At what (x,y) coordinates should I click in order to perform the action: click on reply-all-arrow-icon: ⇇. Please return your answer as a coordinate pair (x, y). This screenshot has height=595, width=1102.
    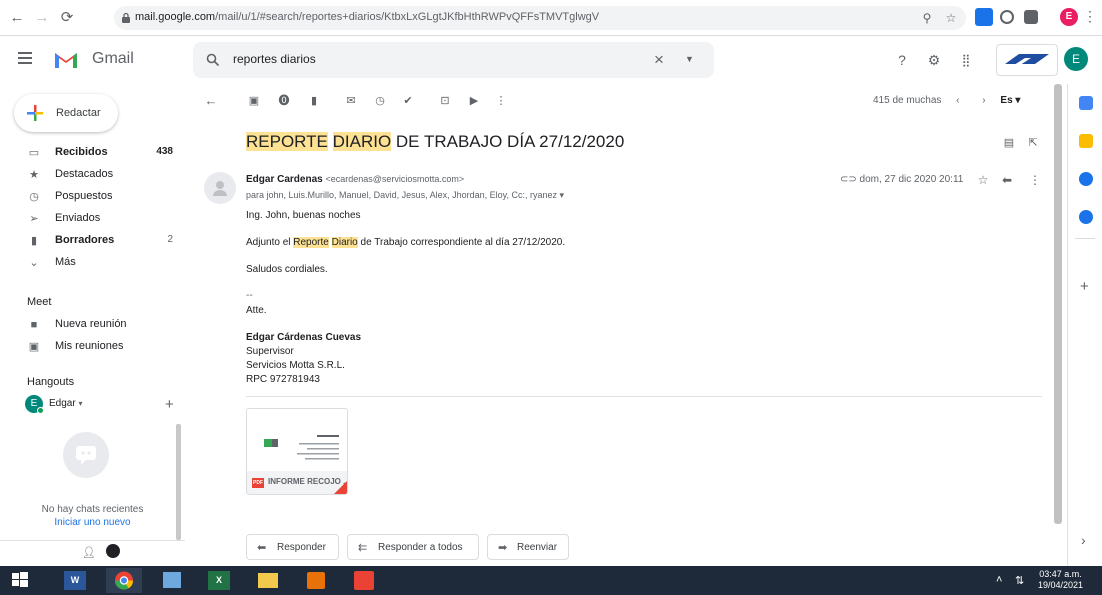
    Looking at the image, I should click on (363, 548).